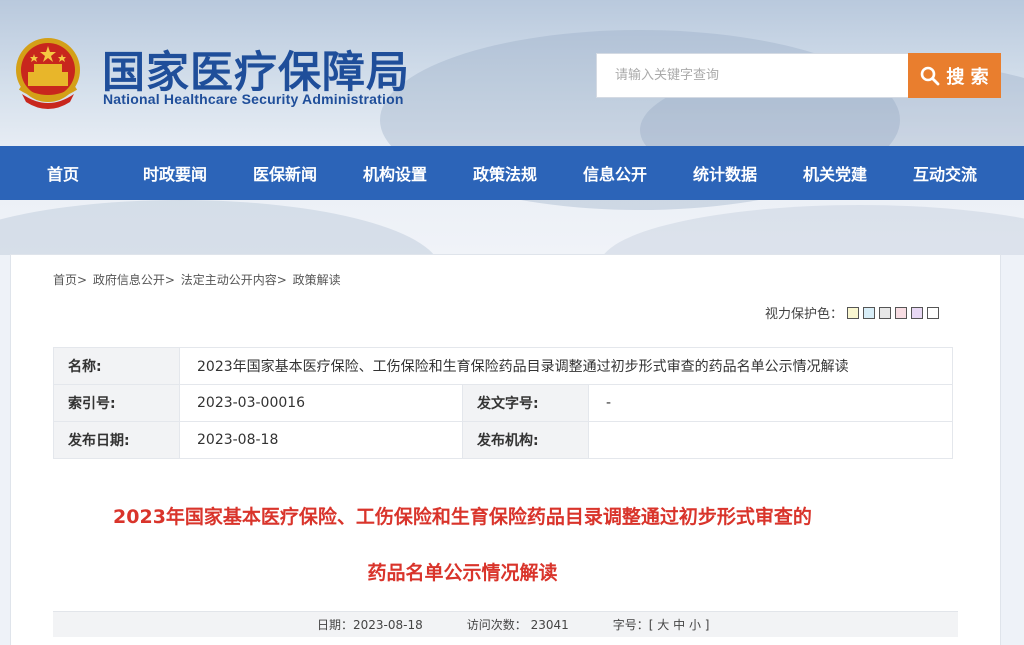 The image size is (1024, 645). Describe the element at coordinates (65, 173) in the screenshot. I see `nav-item-home: 首页` at that location.